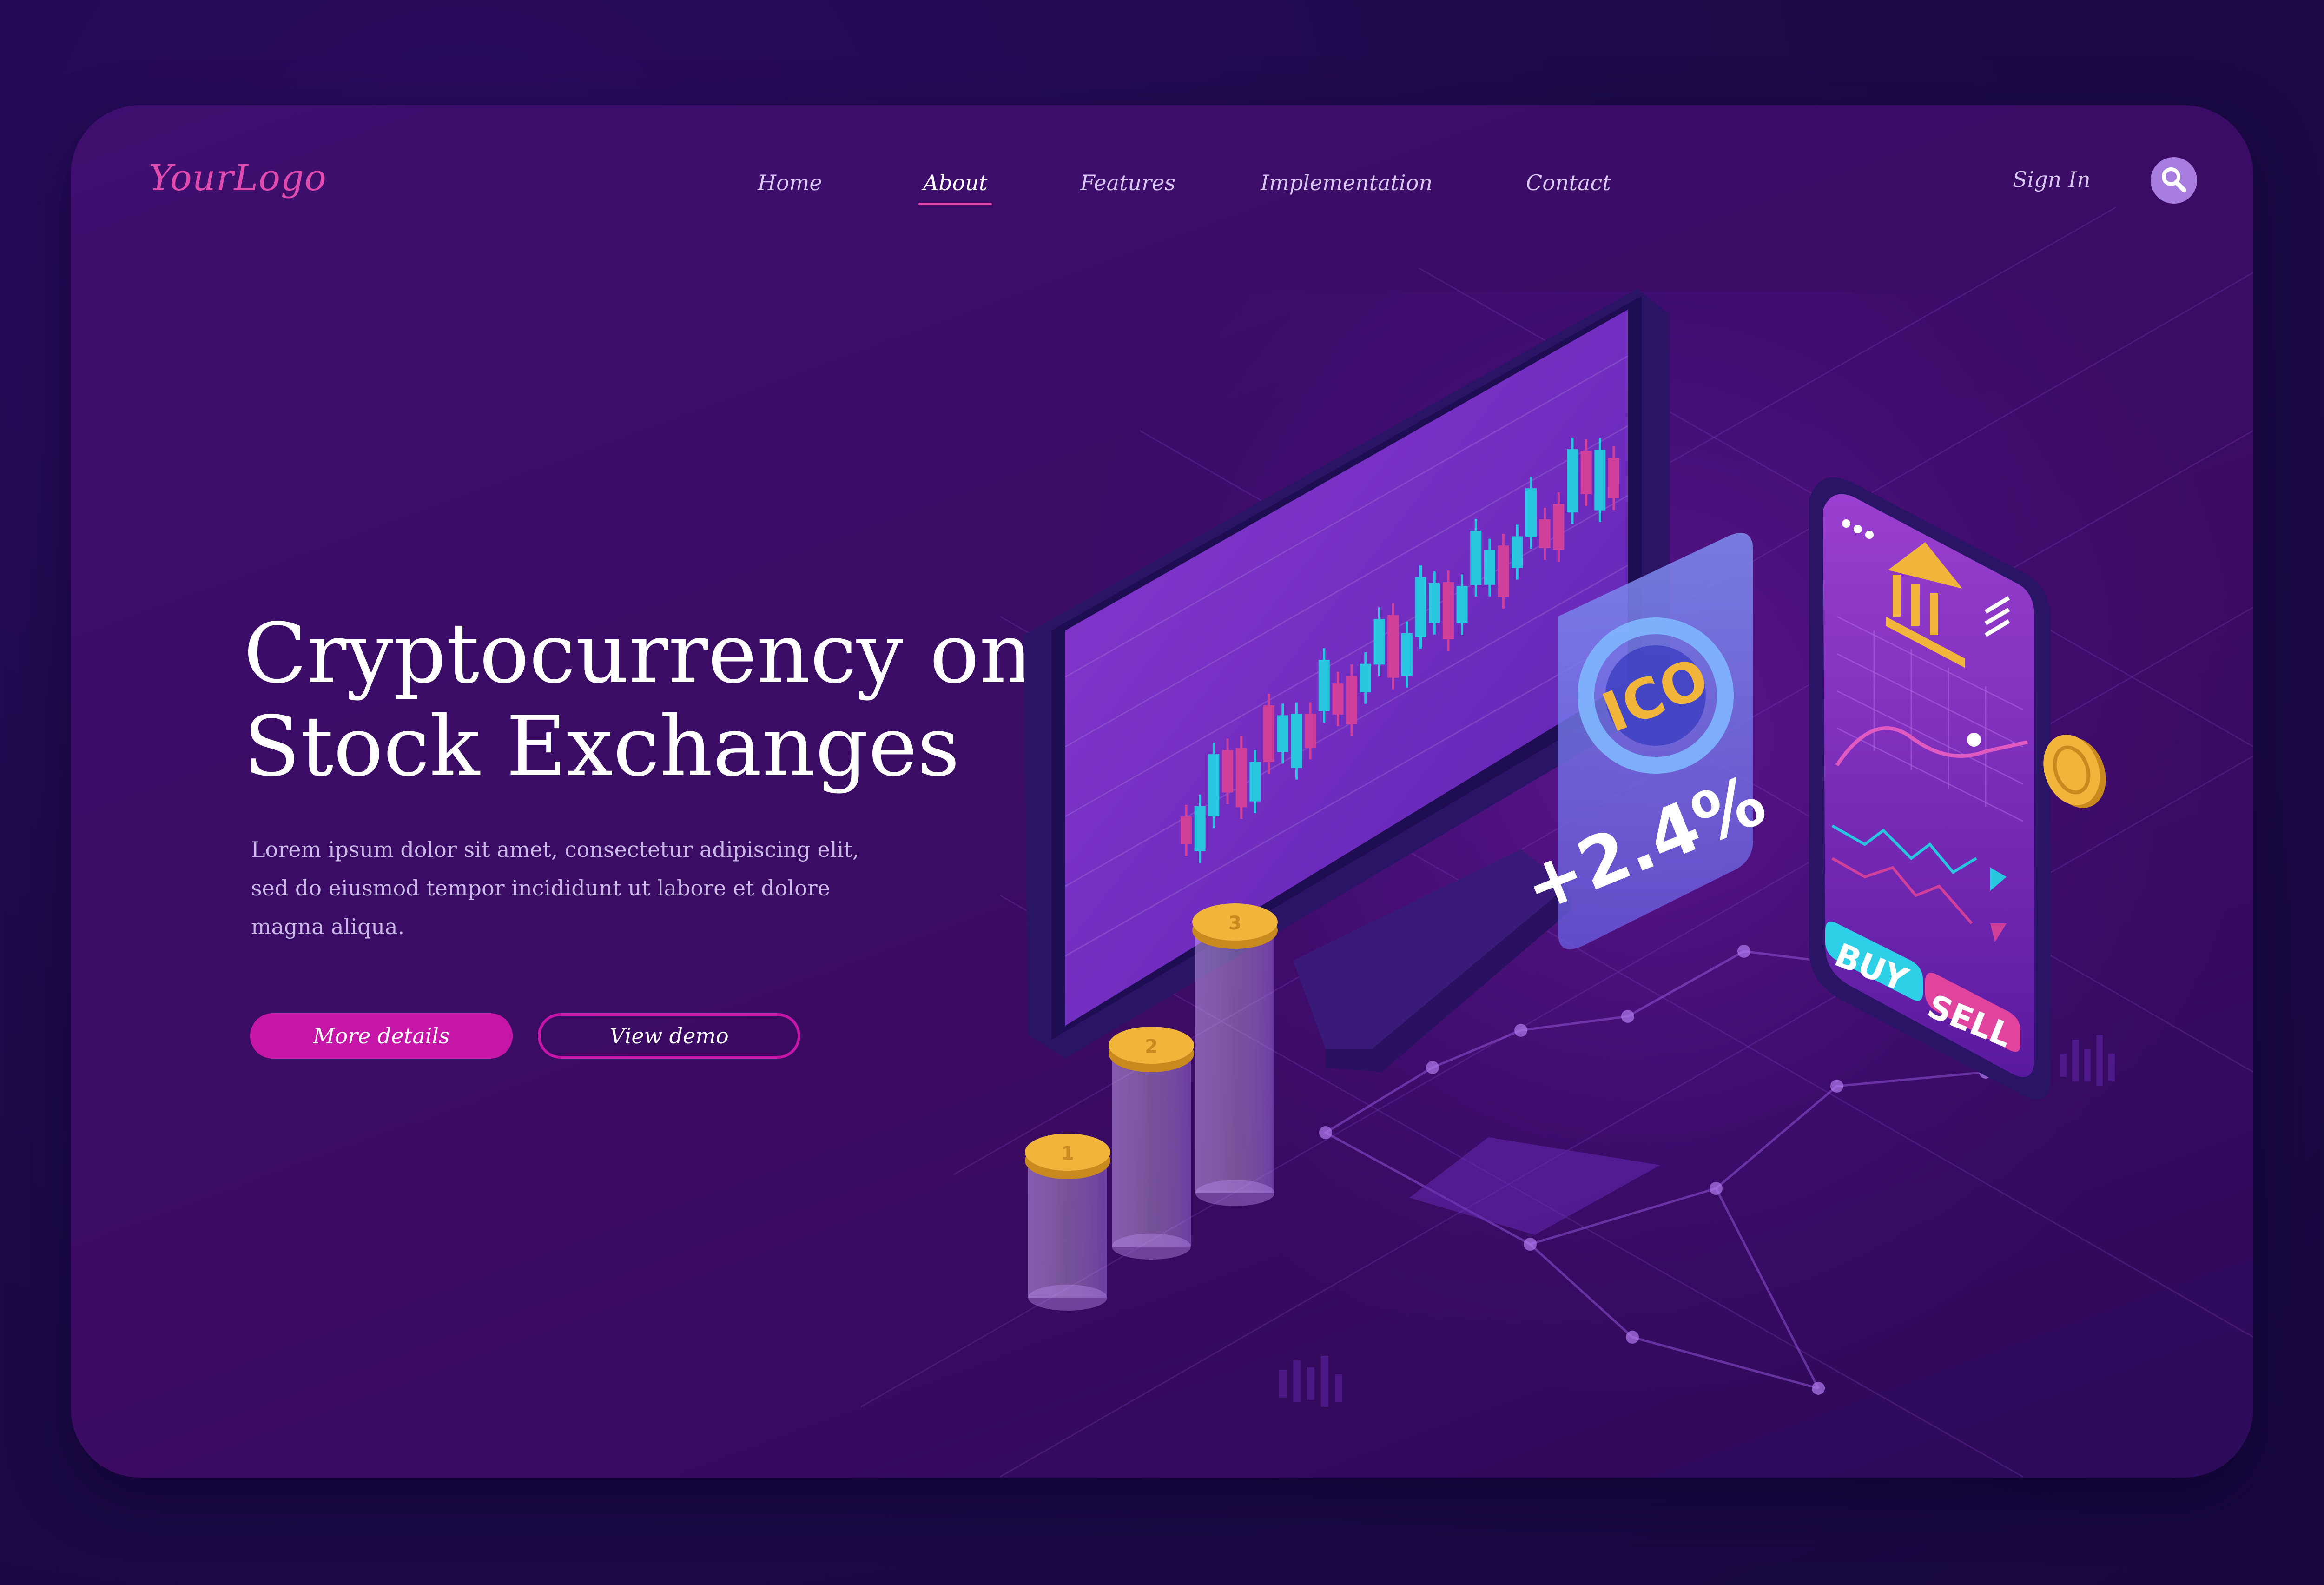 Image resolution: width=2324 pixels, height=1585 pixels. I want to click on coin-label-2: 2, so click(1151, 1047).